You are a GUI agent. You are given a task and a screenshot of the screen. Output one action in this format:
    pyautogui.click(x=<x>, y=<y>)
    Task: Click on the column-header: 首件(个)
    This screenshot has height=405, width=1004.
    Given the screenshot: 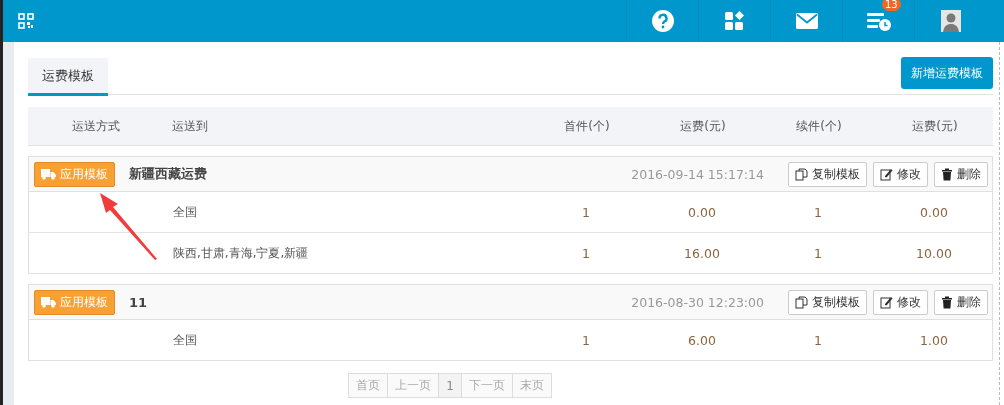 What is the action you would take?
    pyautogui.click(x=587, y=126)
    